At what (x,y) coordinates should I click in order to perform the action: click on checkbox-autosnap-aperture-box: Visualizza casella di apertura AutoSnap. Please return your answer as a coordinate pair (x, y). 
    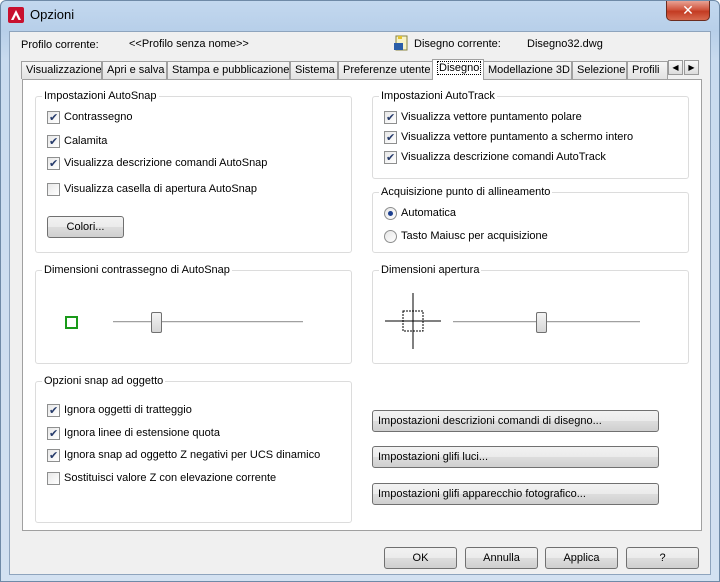
    Looking at the image, I should click on (152, 190).